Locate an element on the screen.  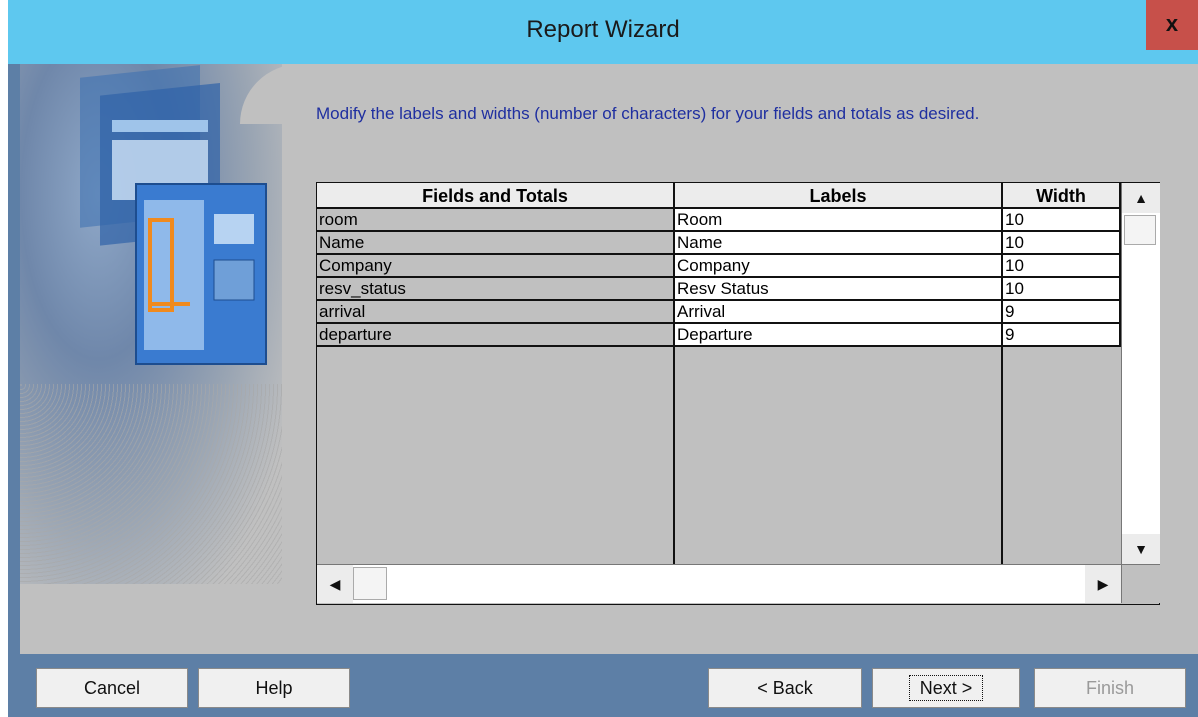
label-input: Resv Status is located at coordinates (839, 289).